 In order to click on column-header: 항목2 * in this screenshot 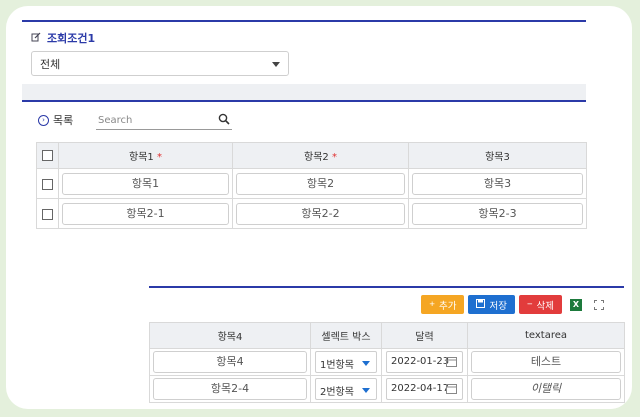, I will do `click(320, 155)`.